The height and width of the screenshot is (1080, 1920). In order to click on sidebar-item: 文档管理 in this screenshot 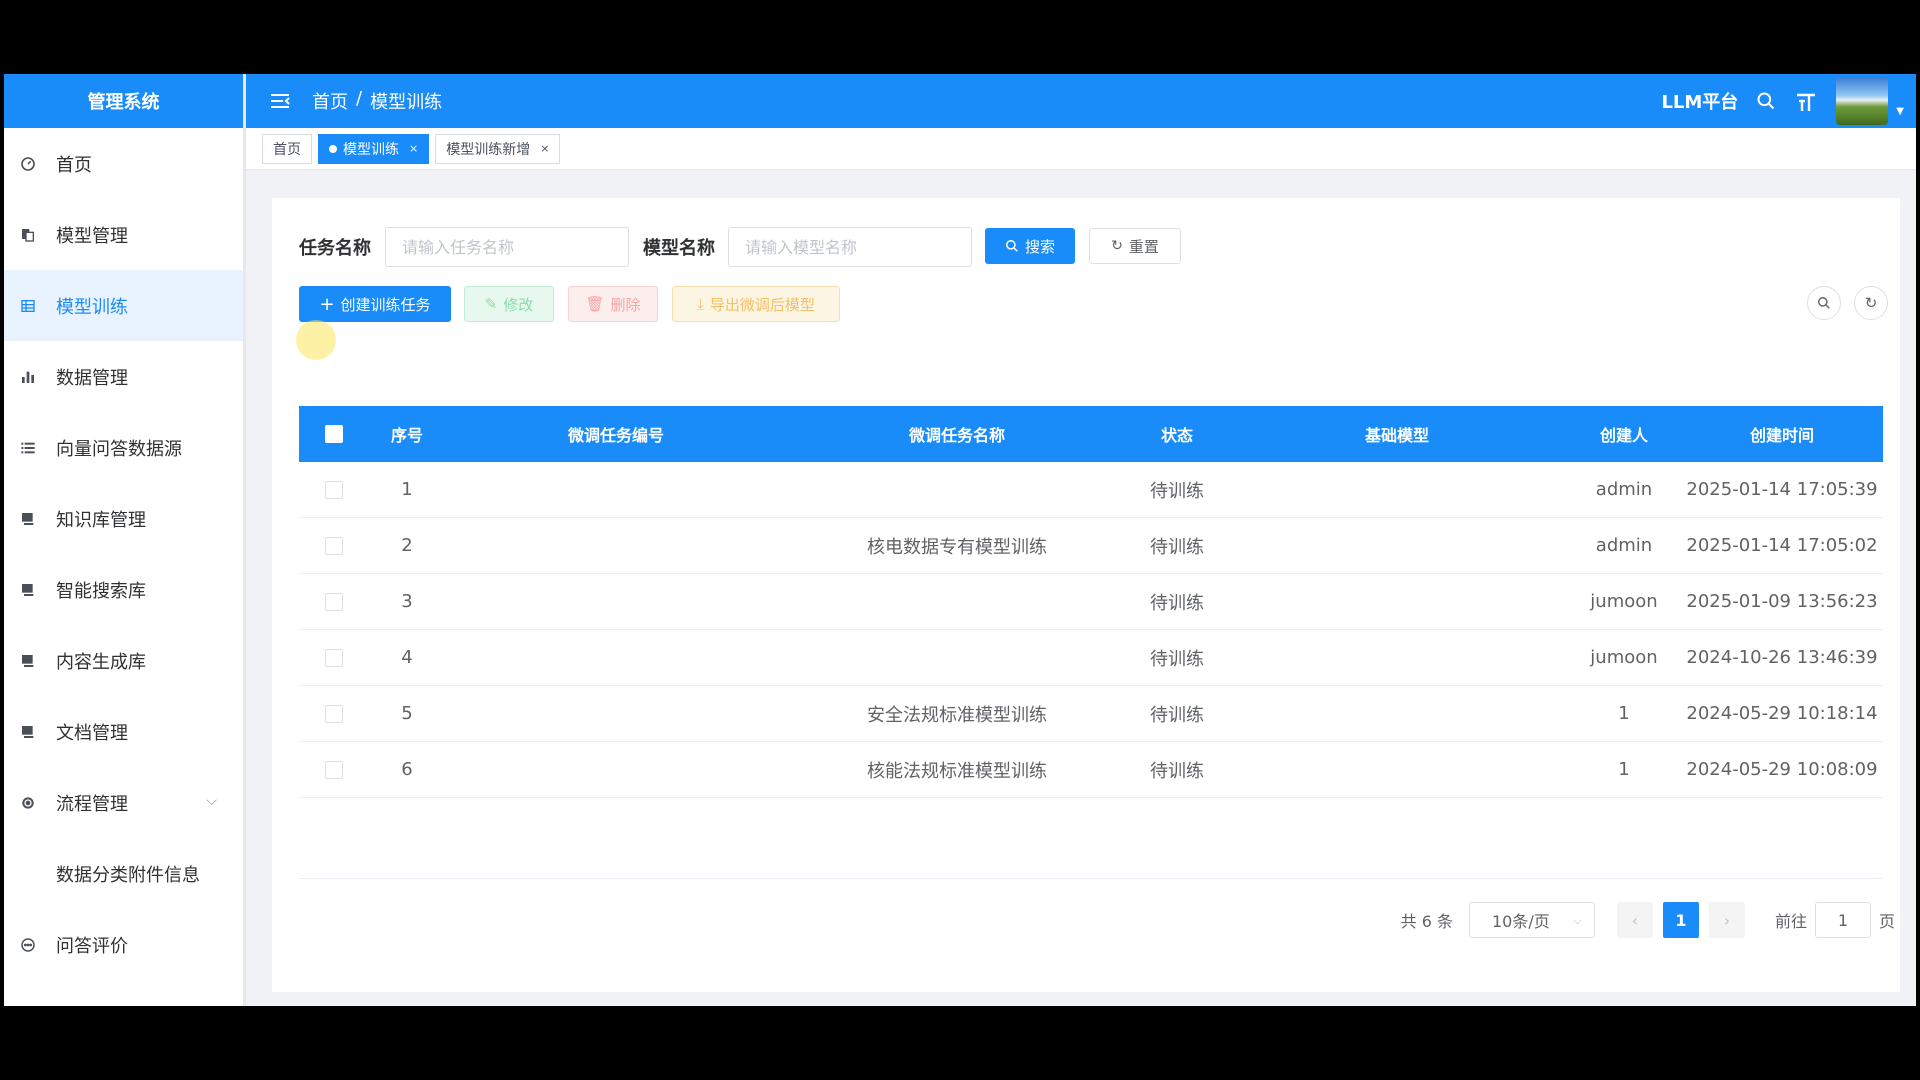, I will do `click(123, 731)`.